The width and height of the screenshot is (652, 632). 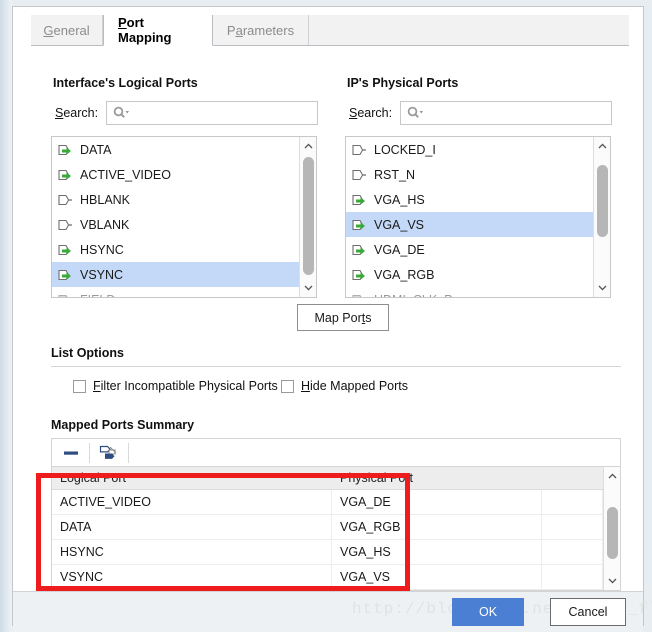 What do you see at coordinates (102, 249) in the screenshot?
I see `list-item-label: HSYNC` at bounding box center [102, 249].